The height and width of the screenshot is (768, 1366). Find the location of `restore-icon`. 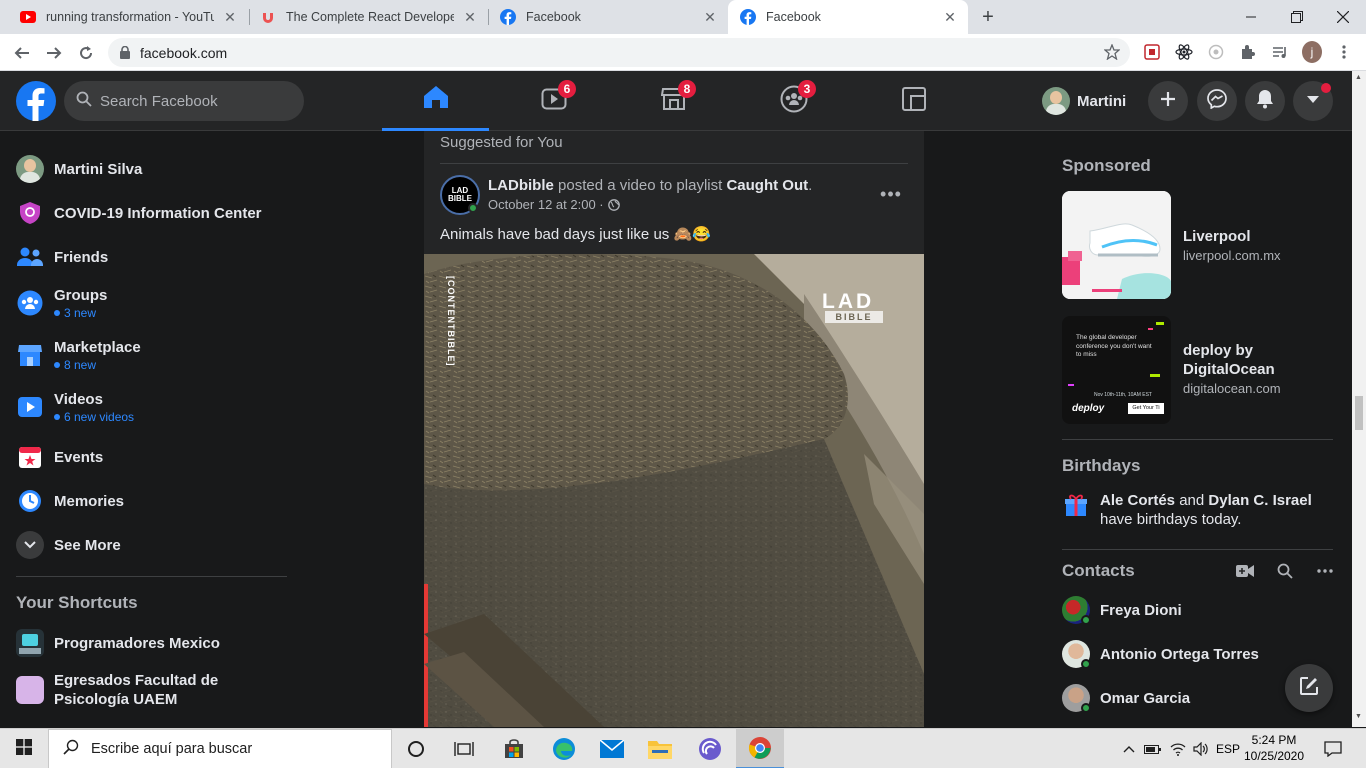

restore-icon is located at coordinates (1297, 17).